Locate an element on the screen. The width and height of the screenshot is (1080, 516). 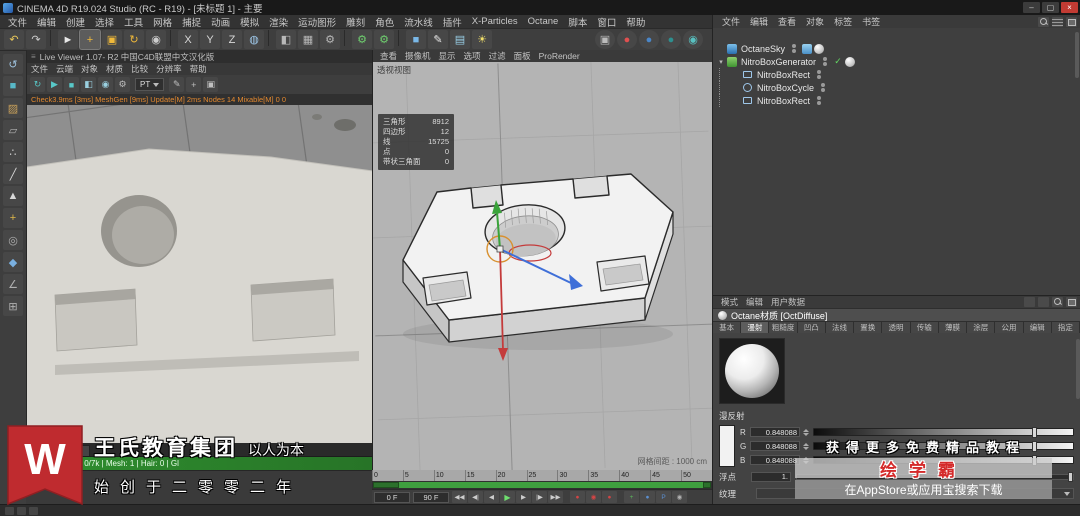
viewport-menu-item: 查看 is located at coordinates (388, 56).